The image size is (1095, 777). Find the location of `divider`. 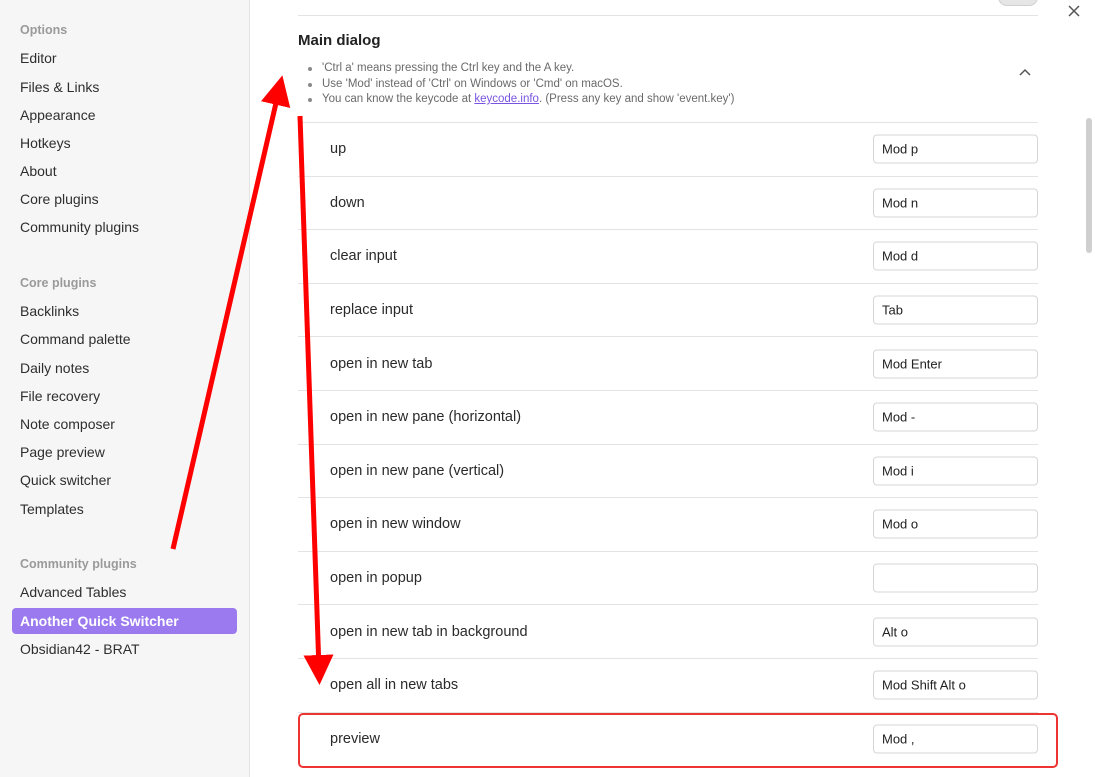

divider is located at coordinates (668, 15).